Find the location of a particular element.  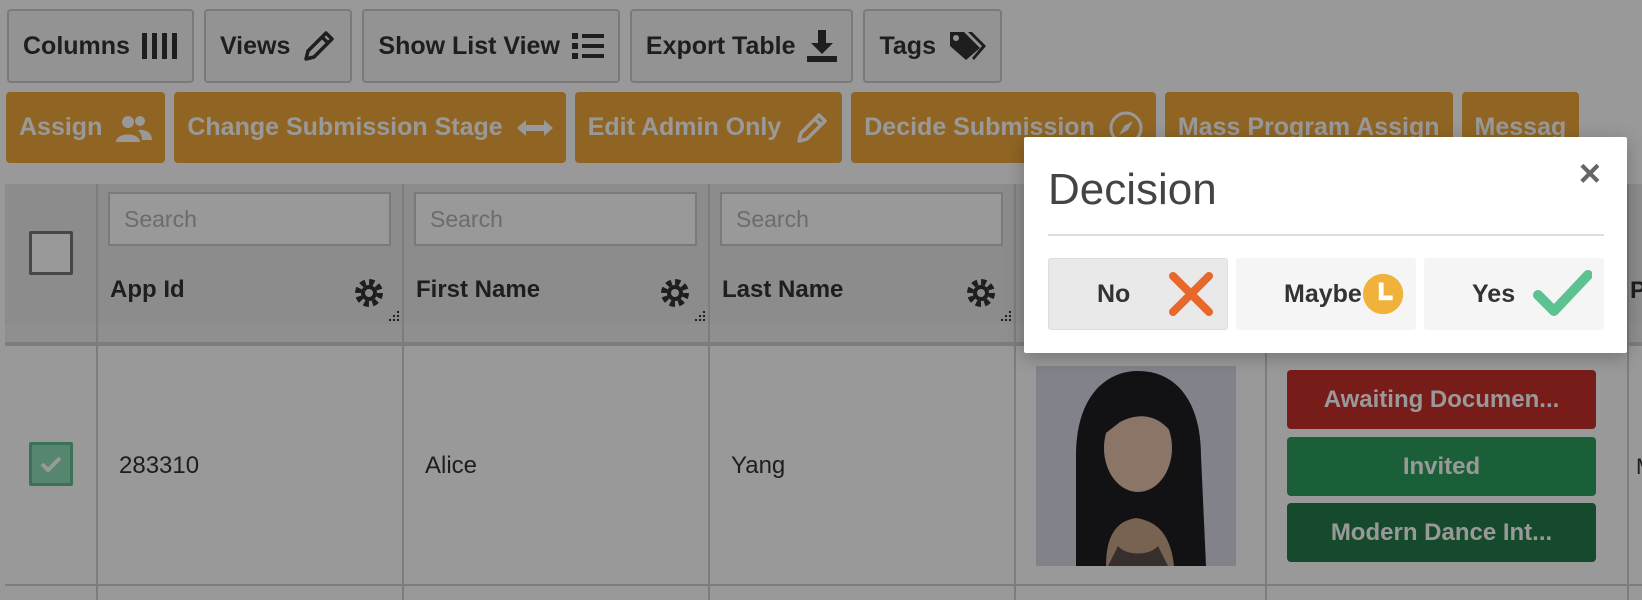

decision-maybe-button: Maybe is located at coordinates (1326, 294).